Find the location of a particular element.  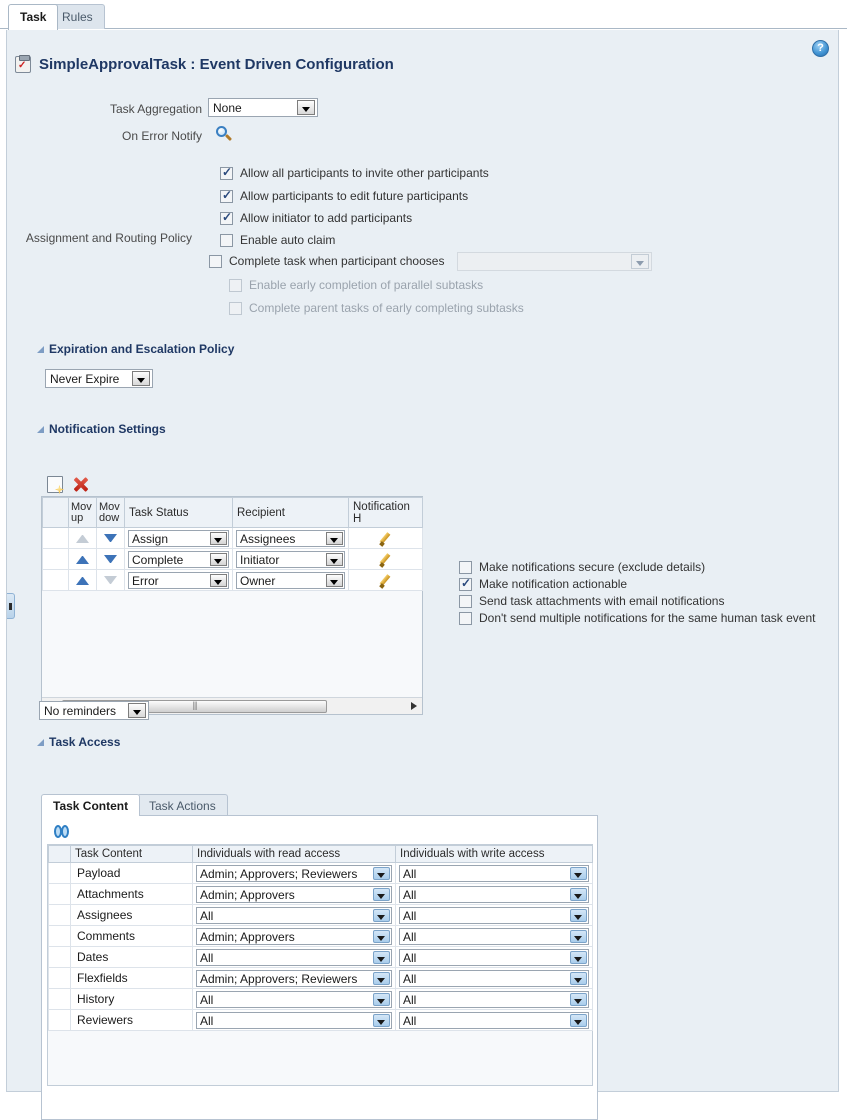

read-access-select: Admin; Approvers is located at coordinates (294, 894).